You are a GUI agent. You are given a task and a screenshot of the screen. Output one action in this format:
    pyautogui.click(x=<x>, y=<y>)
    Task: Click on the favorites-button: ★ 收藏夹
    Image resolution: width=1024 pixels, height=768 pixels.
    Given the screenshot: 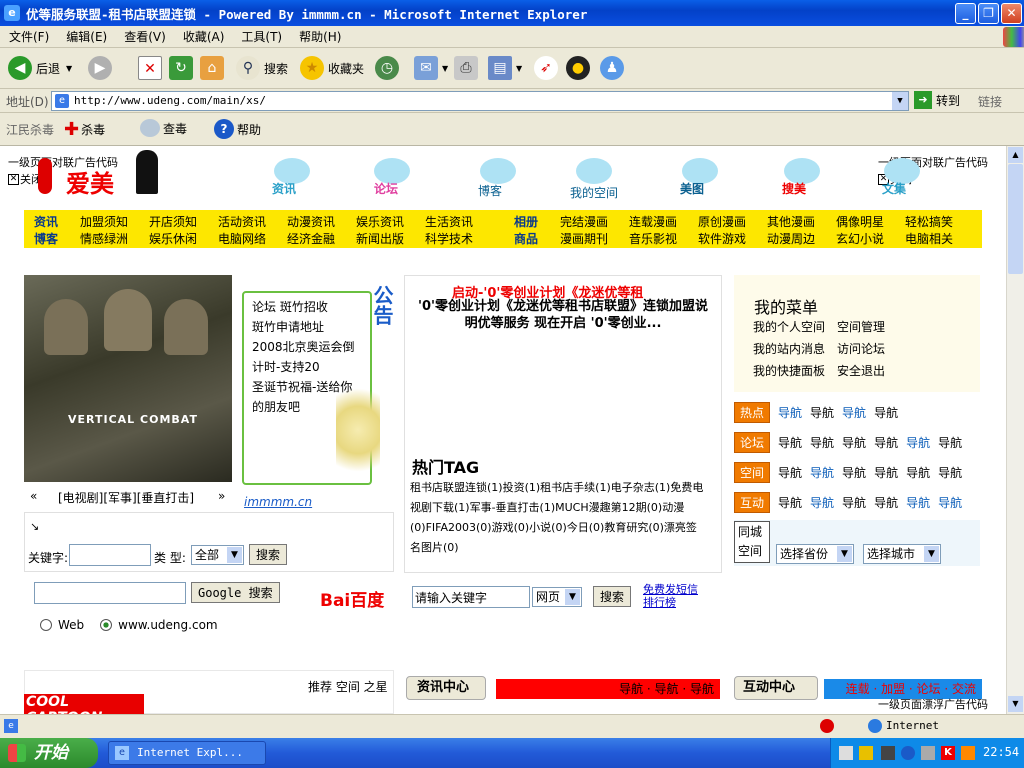 What is the action you would take?
    pyautogui.click(x=332, y=68)
    